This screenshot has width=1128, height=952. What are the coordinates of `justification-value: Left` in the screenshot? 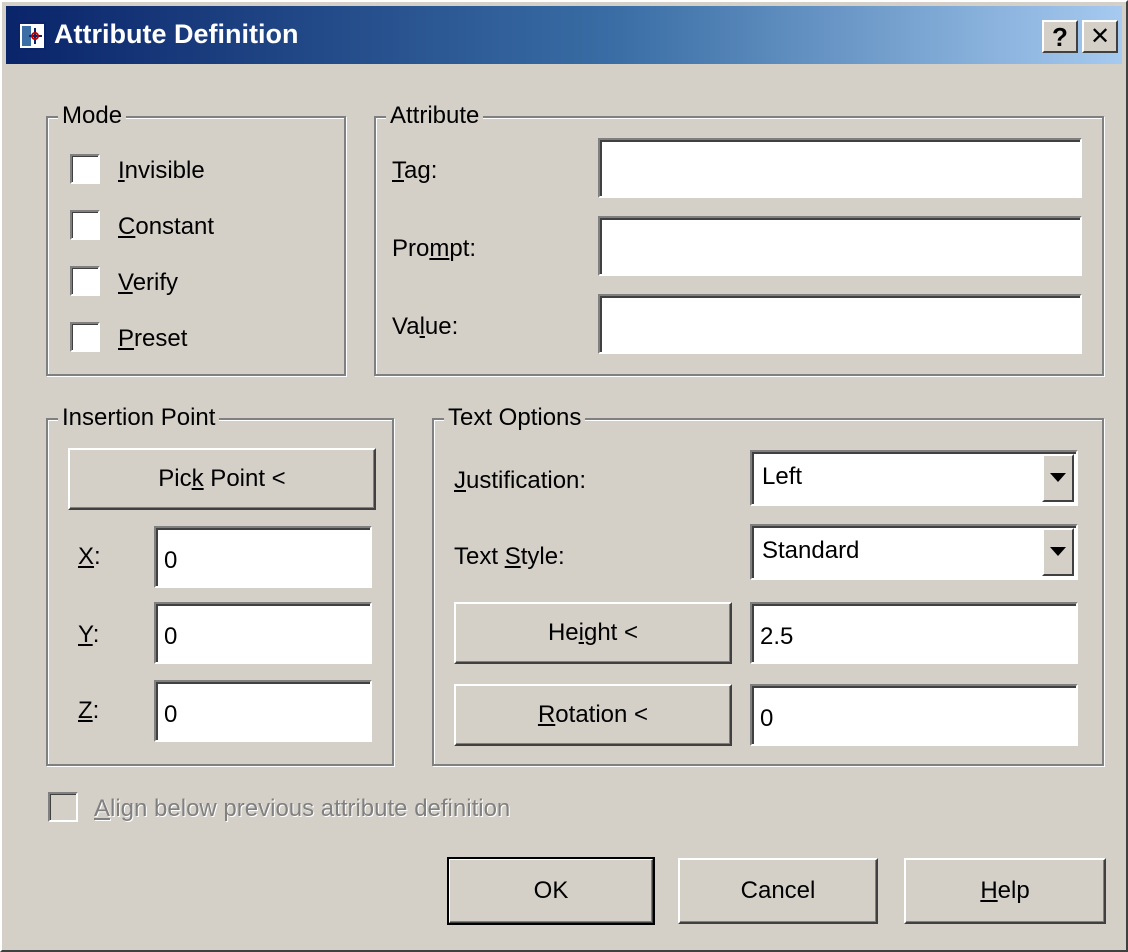 It's located at (782, 476).